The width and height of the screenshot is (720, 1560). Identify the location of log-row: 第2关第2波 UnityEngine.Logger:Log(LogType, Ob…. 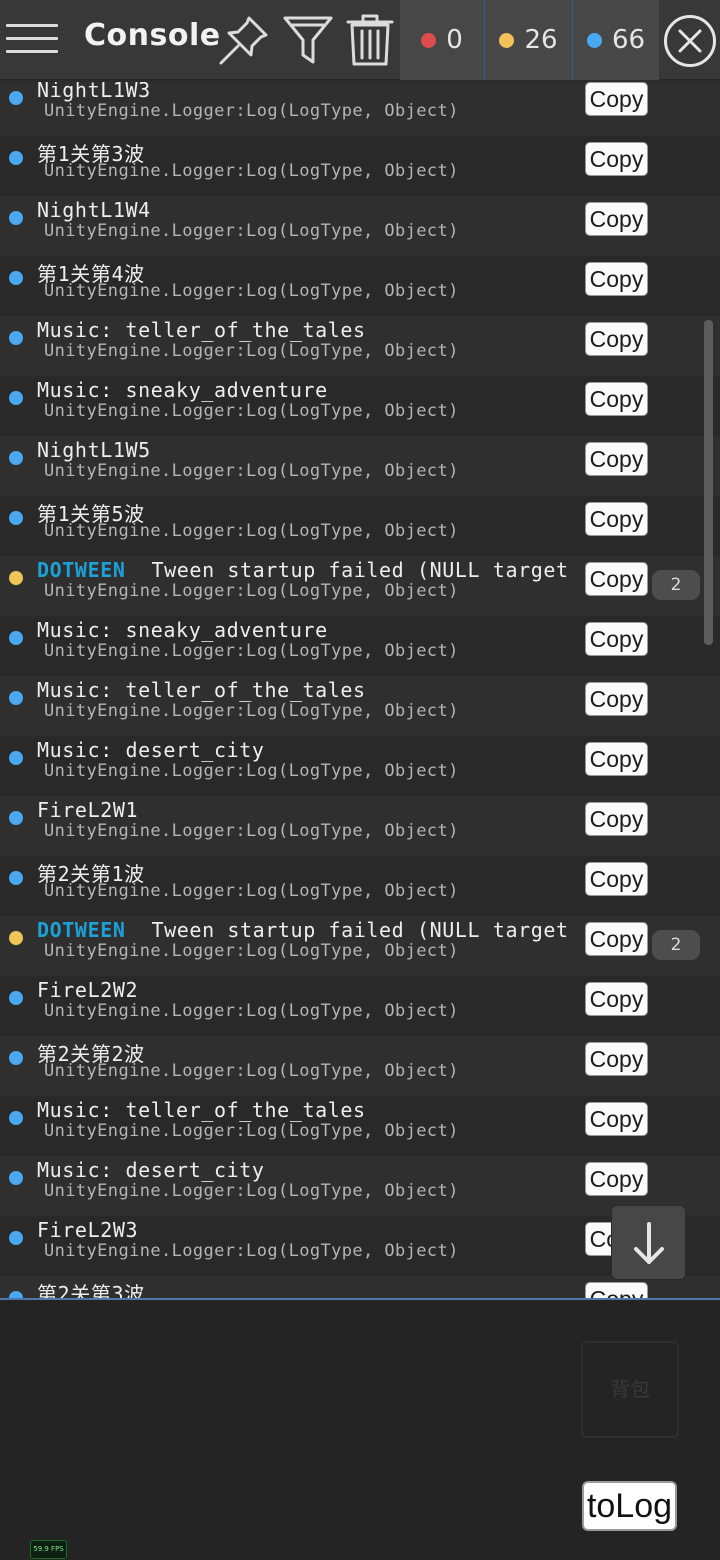
(360, 1066).